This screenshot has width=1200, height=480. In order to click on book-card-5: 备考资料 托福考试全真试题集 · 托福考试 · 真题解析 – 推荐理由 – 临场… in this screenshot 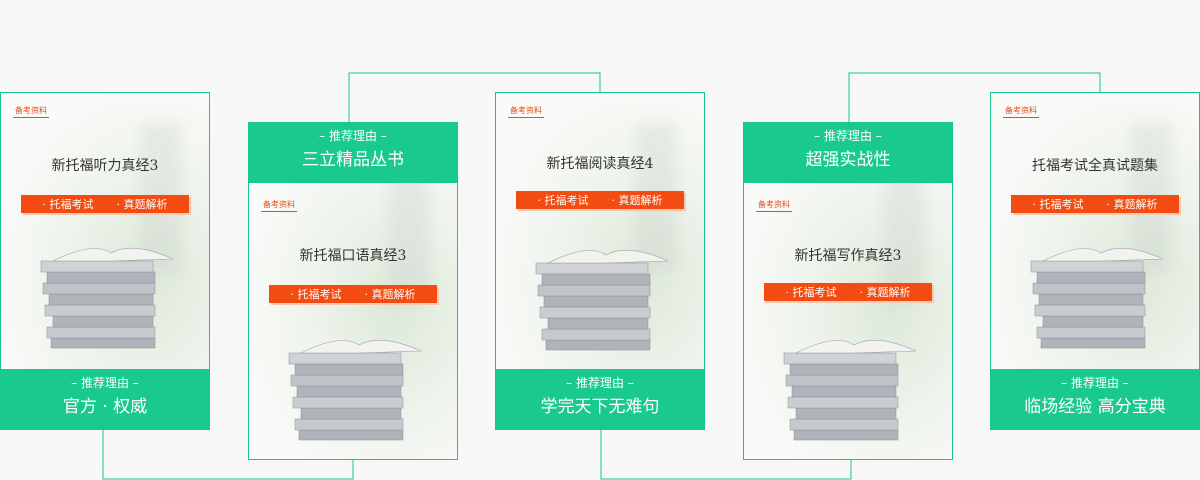, I will do `click(1095, 261)`.